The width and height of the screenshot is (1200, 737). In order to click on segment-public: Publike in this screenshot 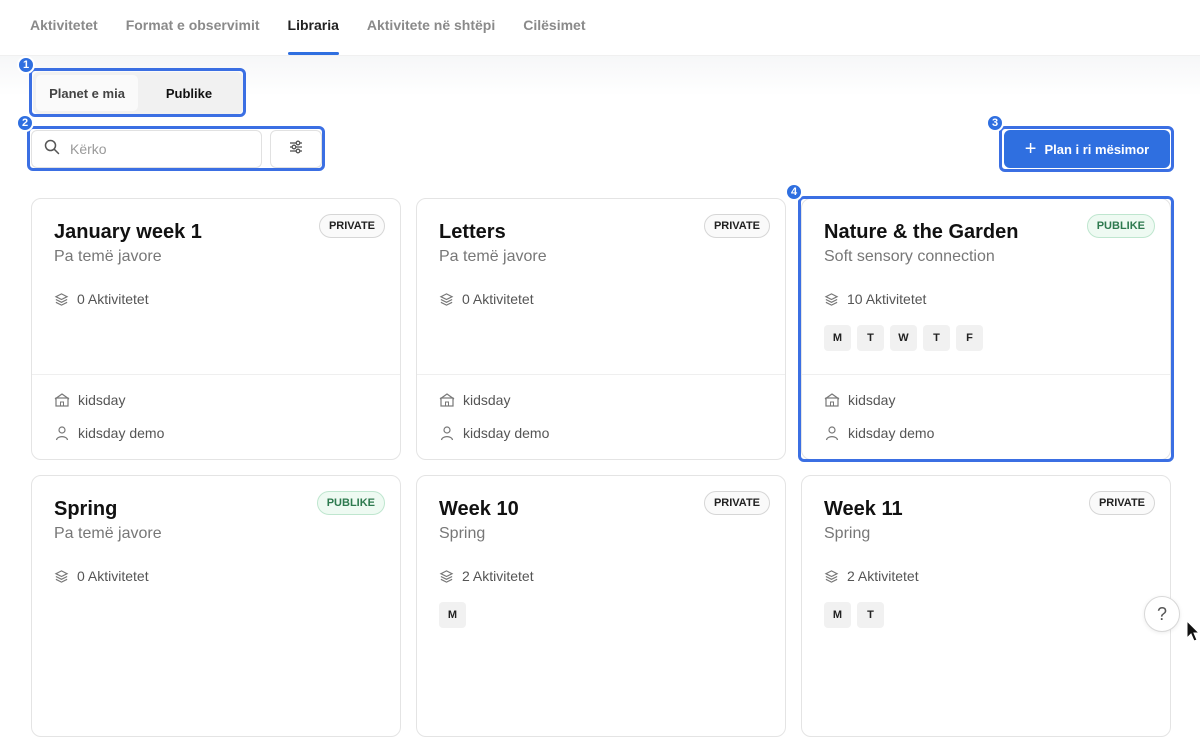, I will do `click(189, 93)`.